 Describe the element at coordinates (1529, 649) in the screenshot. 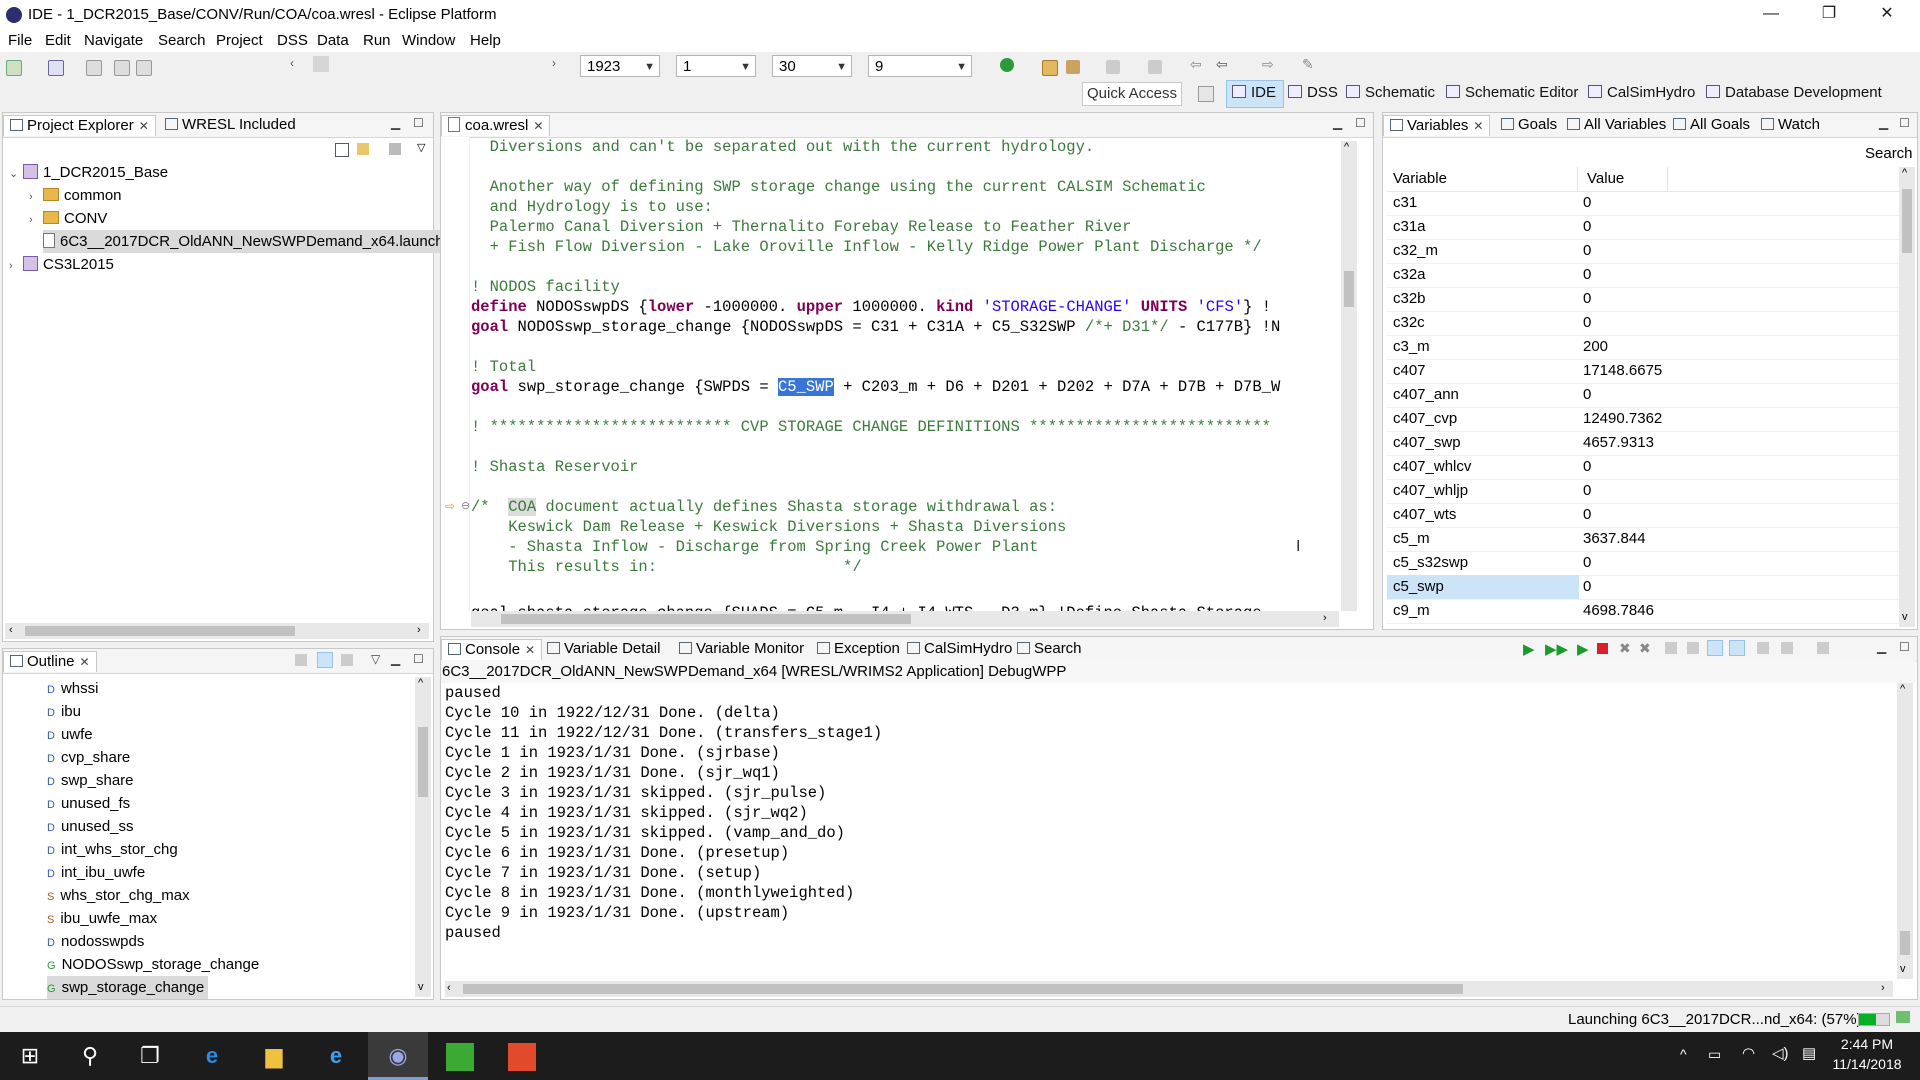

I see `resume-icon: ▶` at that location.